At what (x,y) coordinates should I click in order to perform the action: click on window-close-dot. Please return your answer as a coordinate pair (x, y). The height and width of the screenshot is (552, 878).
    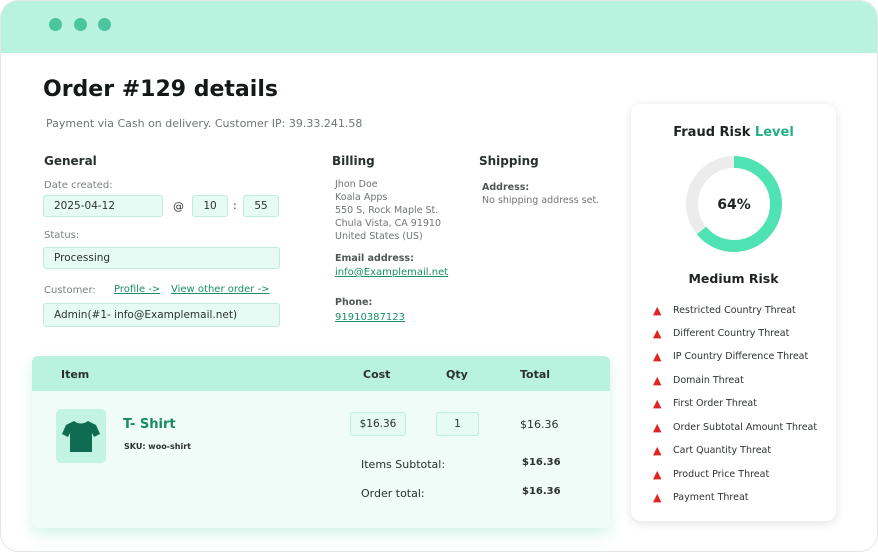
    Looking at the image, I should click on (55, 24).